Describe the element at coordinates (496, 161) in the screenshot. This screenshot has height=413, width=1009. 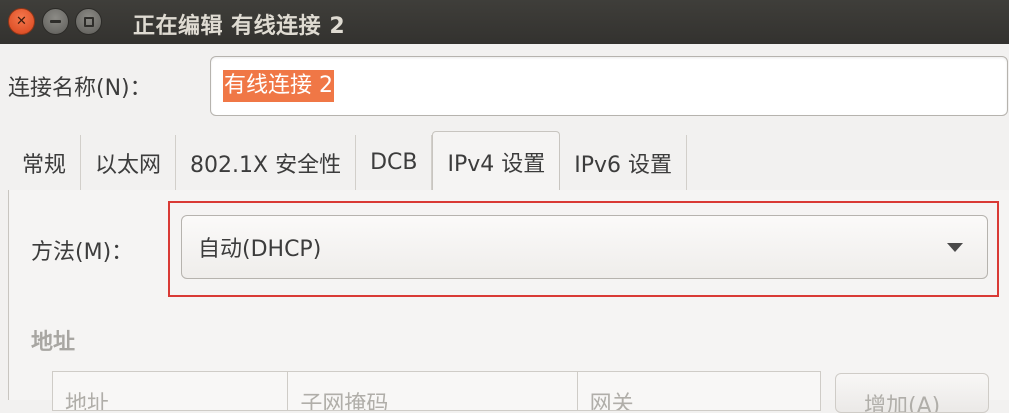
I see `tab-ipv4-settings: IPv4 设置` at that location.